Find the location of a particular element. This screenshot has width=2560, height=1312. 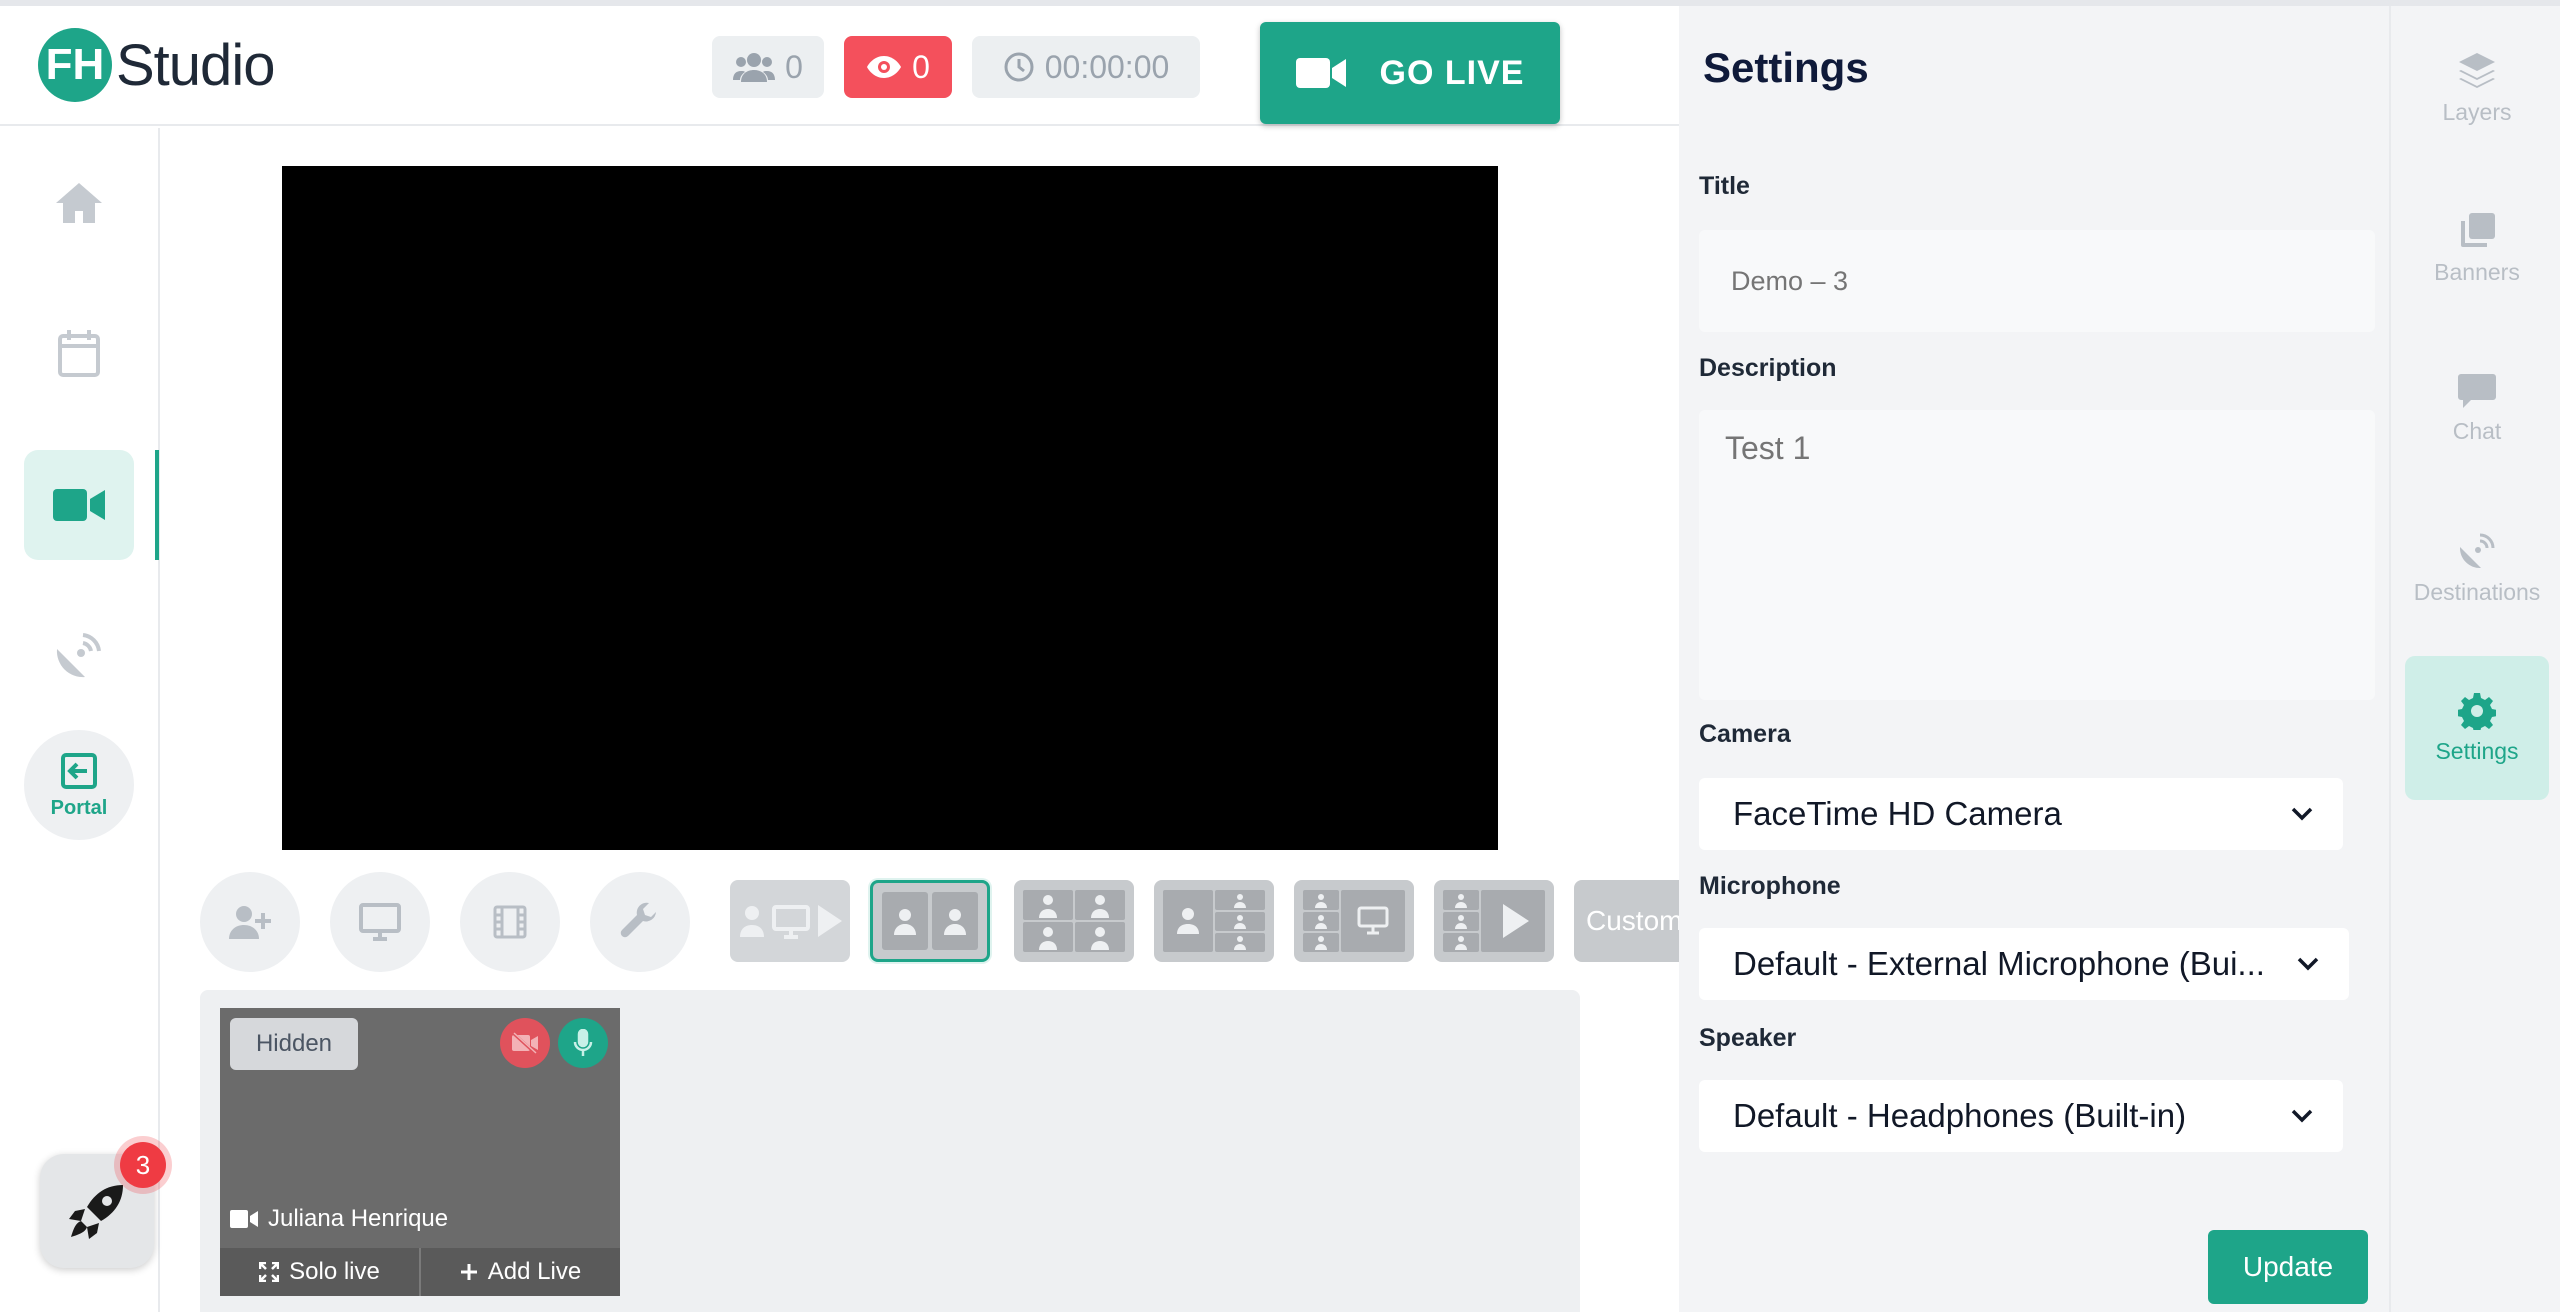

nav-studio is located at coordinates (79, 505).